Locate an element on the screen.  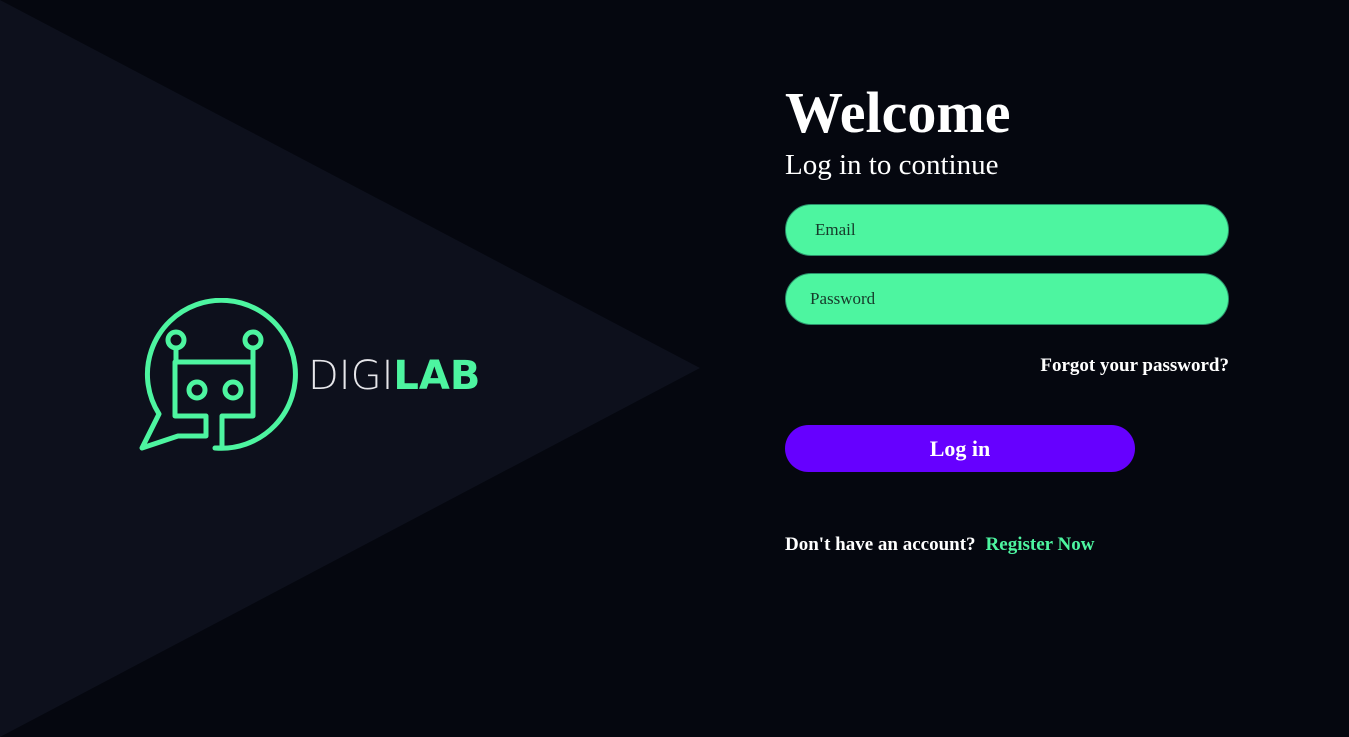
page-title: Welcome is located at coordinates (898, 112).